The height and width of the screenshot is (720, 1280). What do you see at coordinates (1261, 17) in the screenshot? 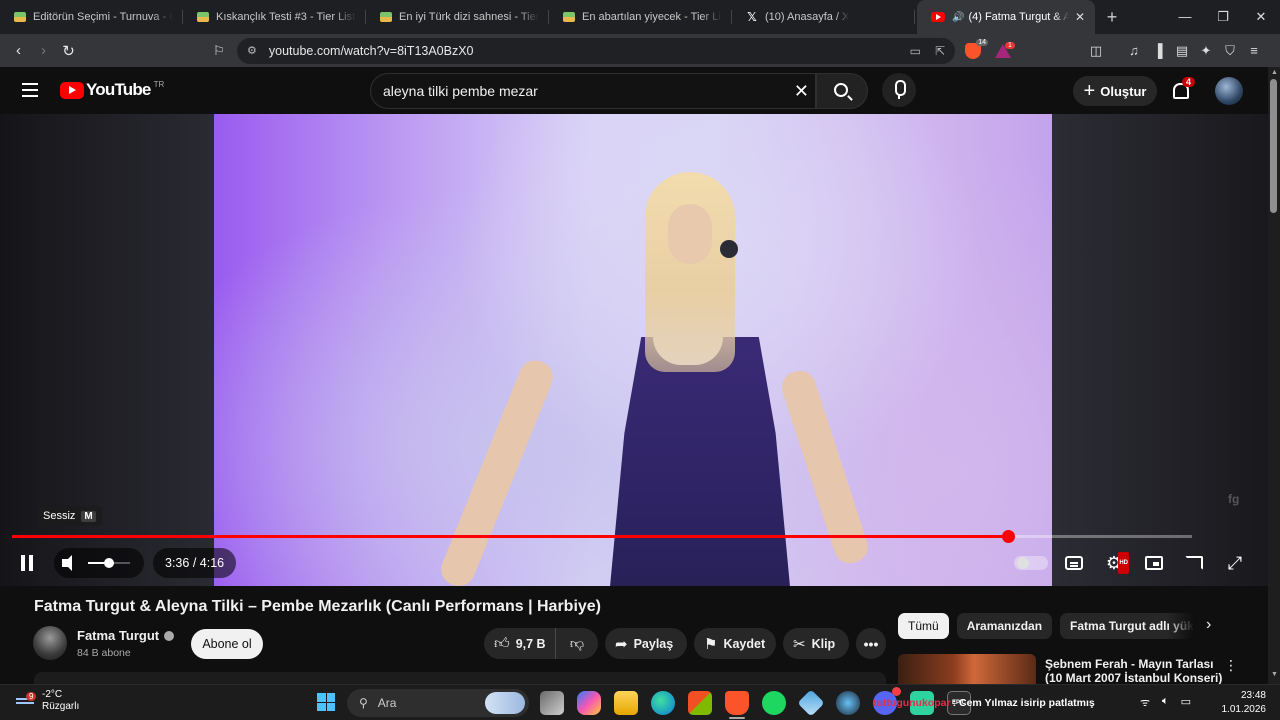
I see `close-window-button: ✕` at bounding box center [1261, 17].